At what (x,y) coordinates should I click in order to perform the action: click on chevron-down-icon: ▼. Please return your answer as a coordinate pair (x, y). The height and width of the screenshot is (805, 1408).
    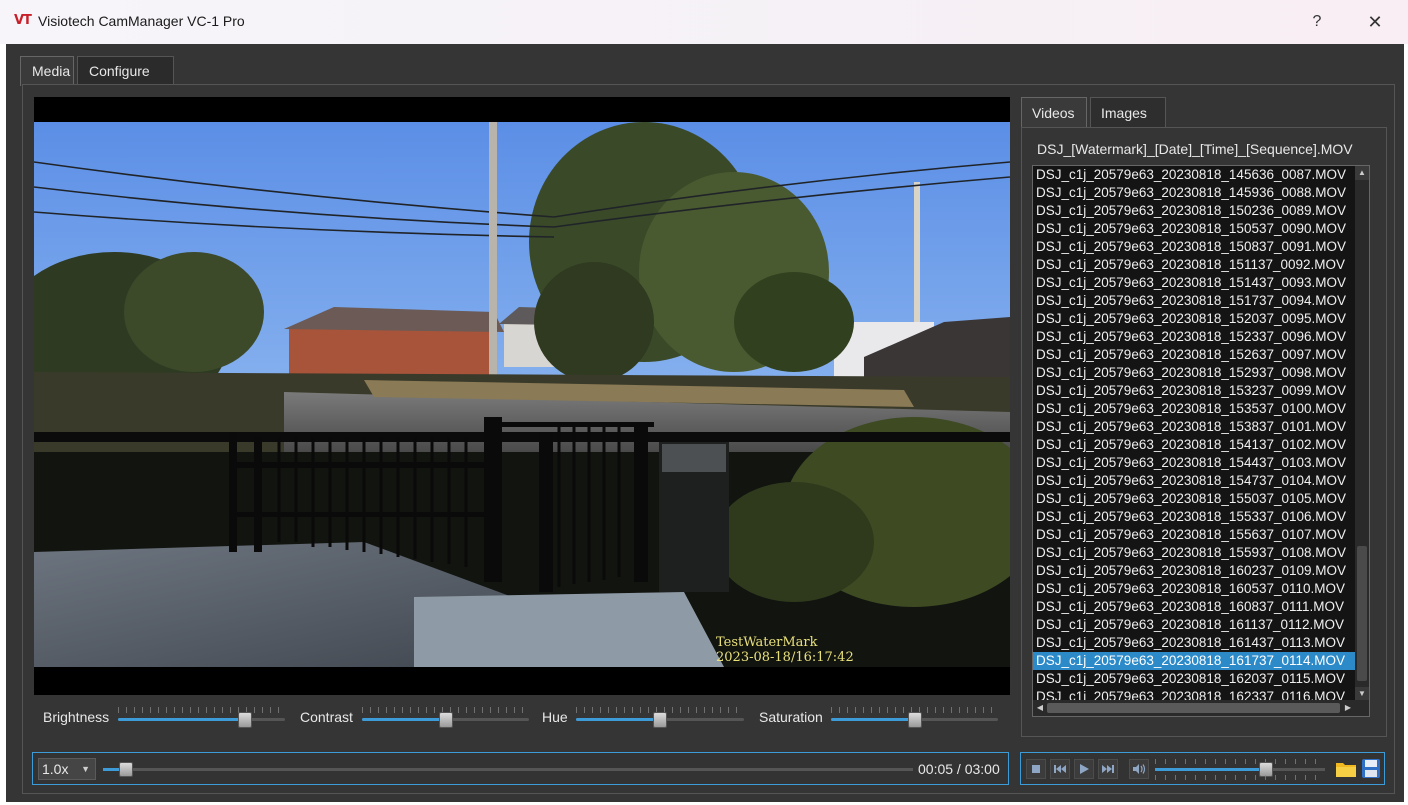
    Looking at the image, I should click on (85, 769).